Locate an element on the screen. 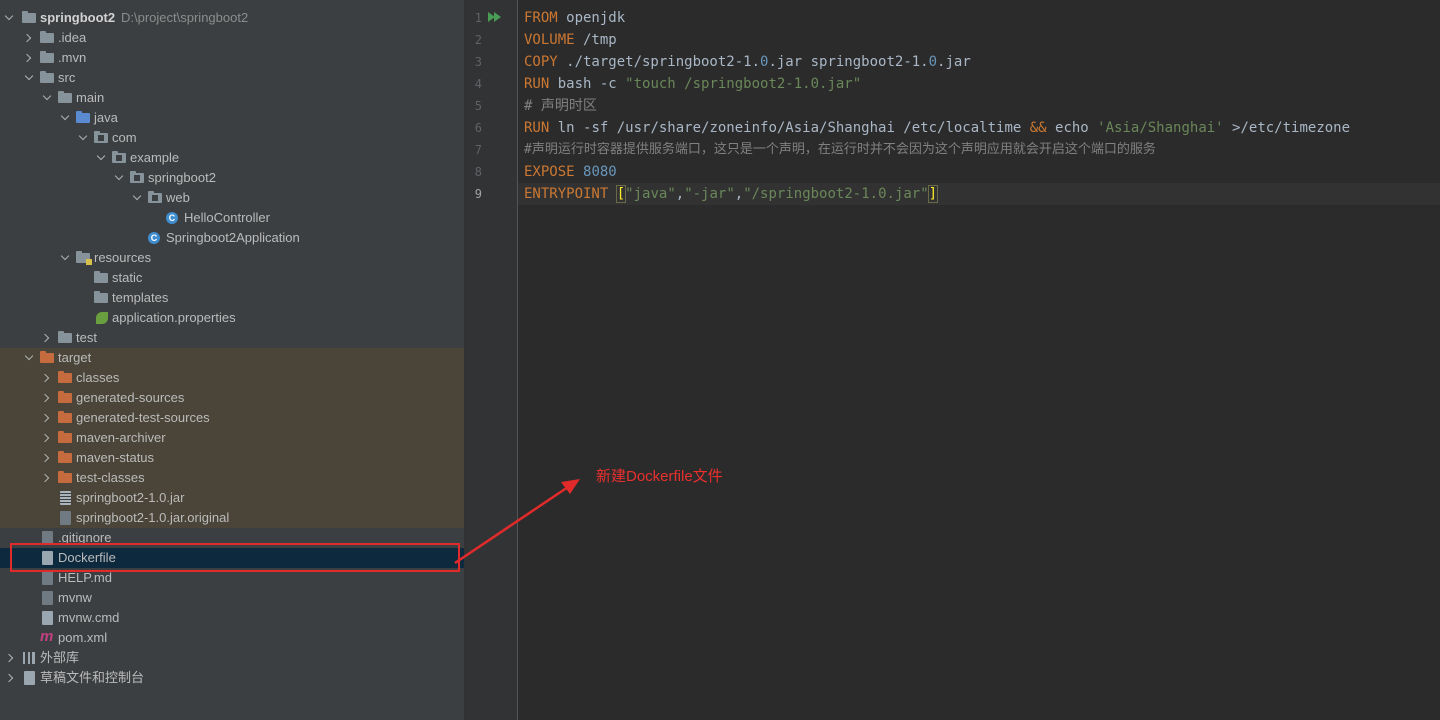  tree-row-external-libraries: 外部库 is located at coordinates (232, 658).